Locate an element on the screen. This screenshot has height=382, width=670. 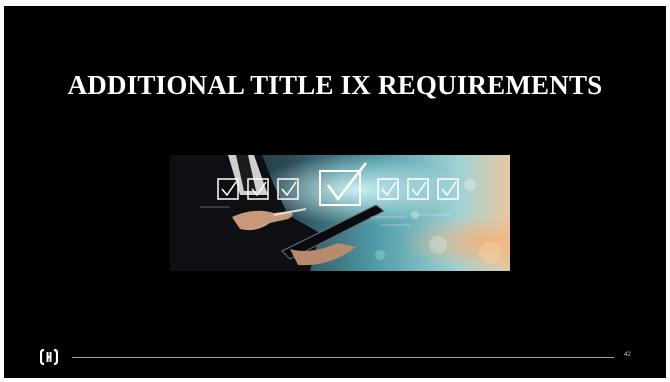
brand-logo-icon is located at coordinates (49, 357).